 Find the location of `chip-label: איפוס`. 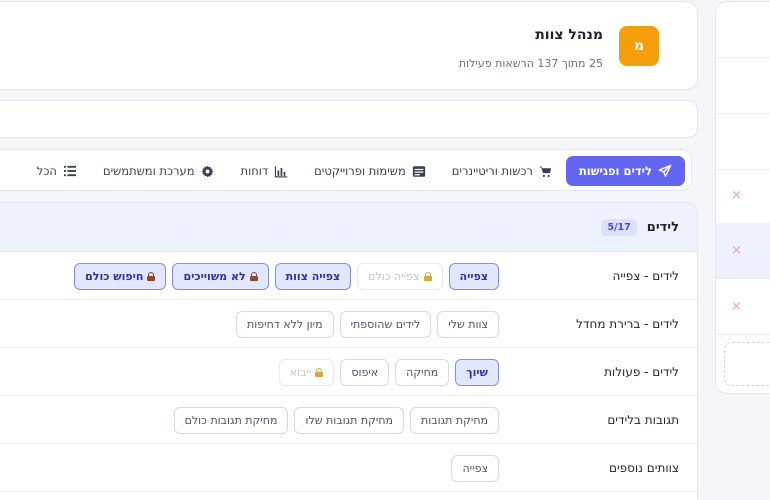

chip-label: איפוס is located at coordinates (365, 372).